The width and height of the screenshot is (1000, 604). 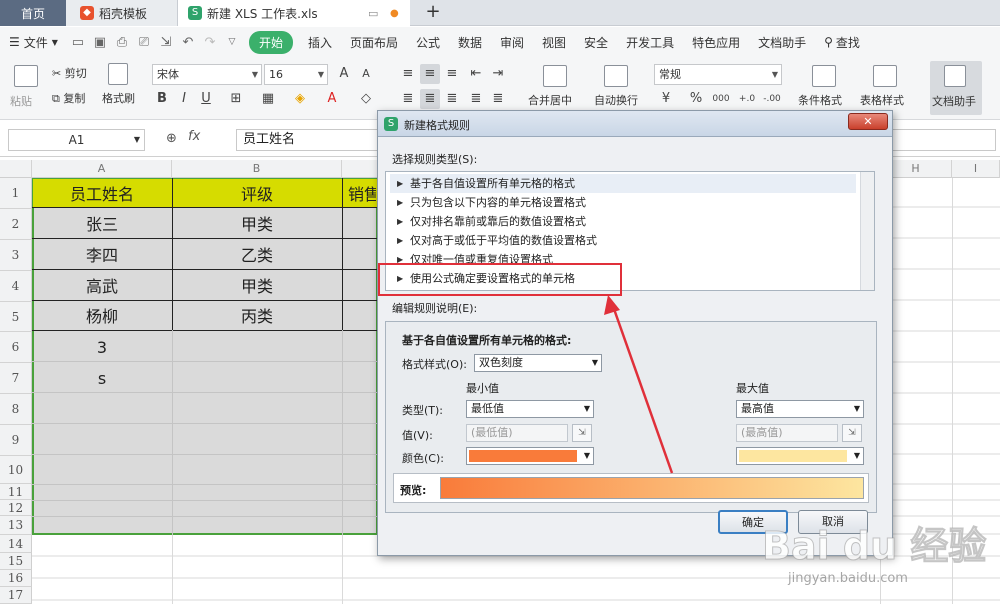 What do you see at coordinates (747, 99) in the screenshot?
I see `increase-decimal-button: +.0` at bounding box center [747, 99].